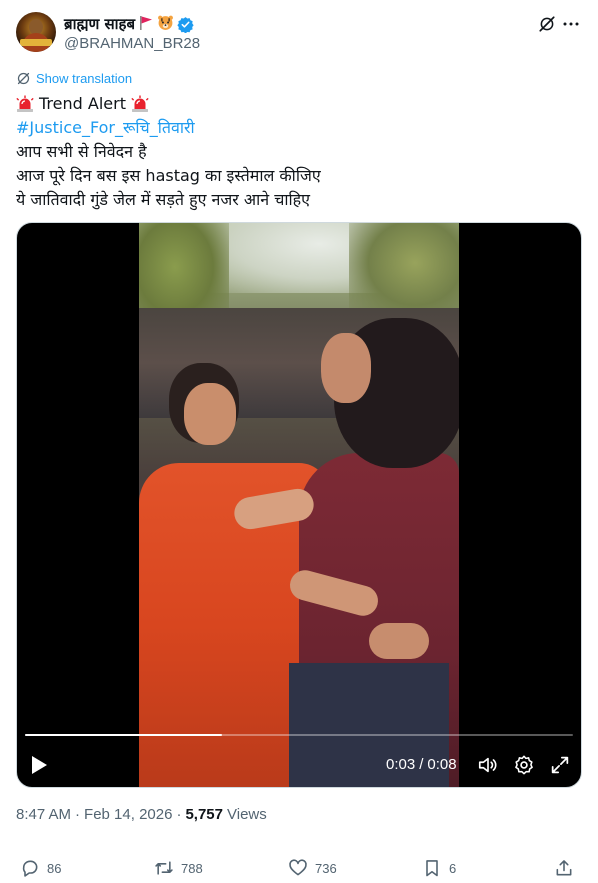  I want to click on author-name-row: ब्राह्मण साहब, so click(129, 24).